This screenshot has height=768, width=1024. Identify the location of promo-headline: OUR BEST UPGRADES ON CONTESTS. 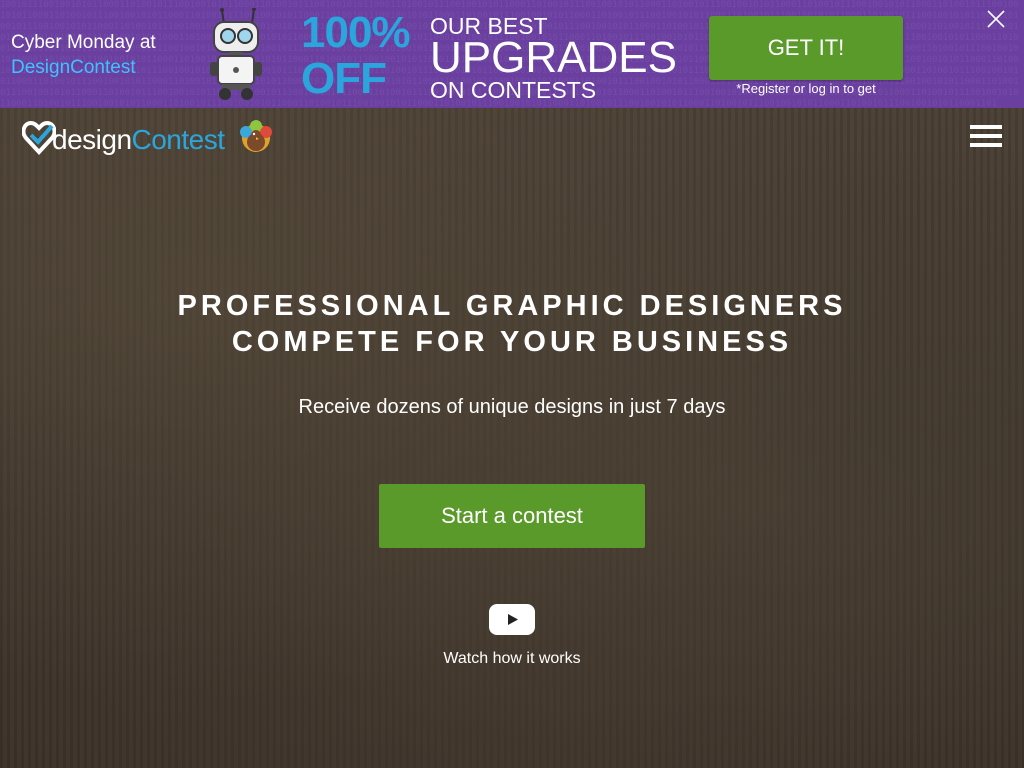
(553, 58).